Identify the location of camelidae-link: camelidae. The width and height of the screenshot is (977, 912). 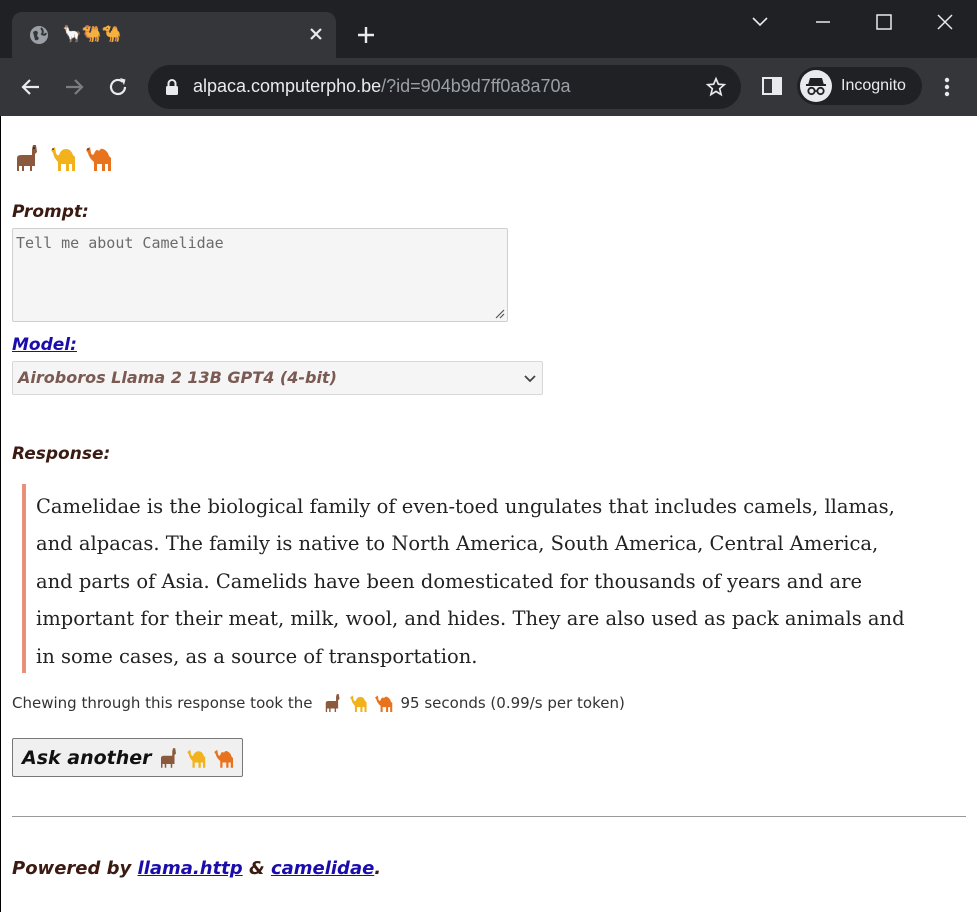
(322, 868).